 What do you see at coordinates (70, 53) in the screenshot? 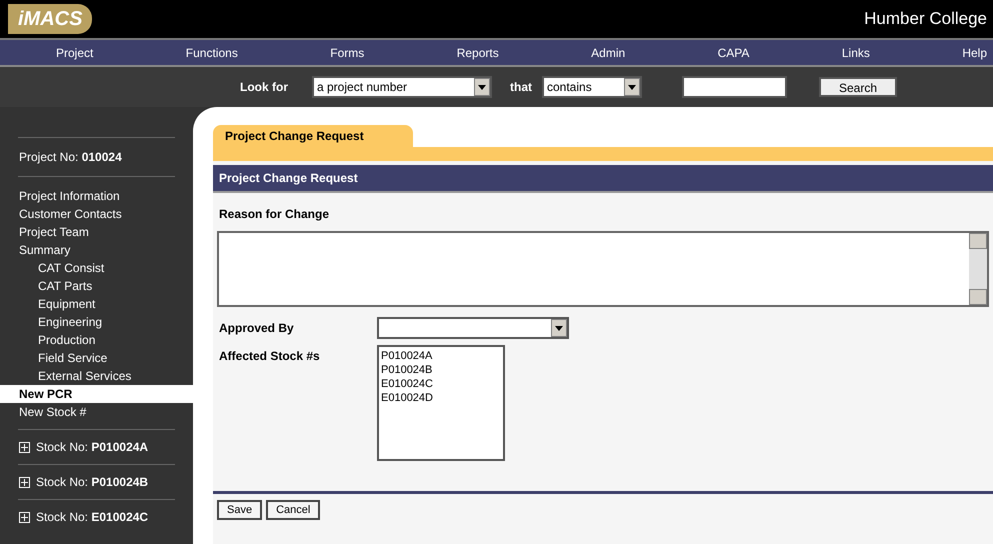
I see `menu-item: Project` at bounding box center [70, 53].